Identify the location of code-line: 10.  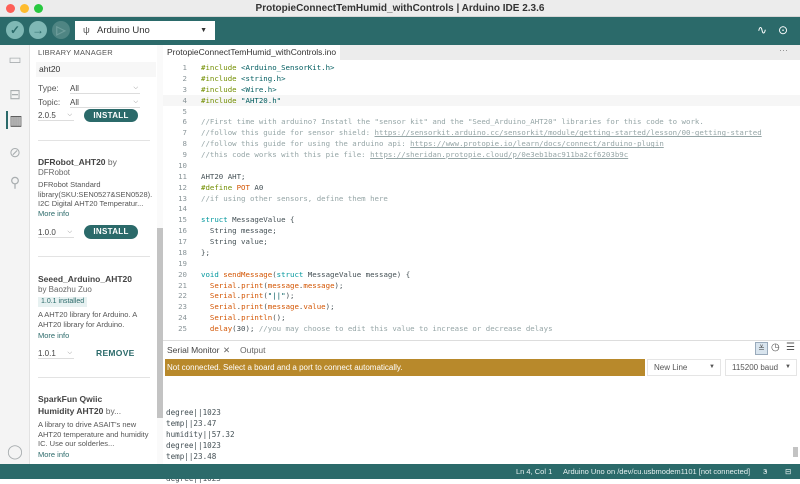
(481, 165).